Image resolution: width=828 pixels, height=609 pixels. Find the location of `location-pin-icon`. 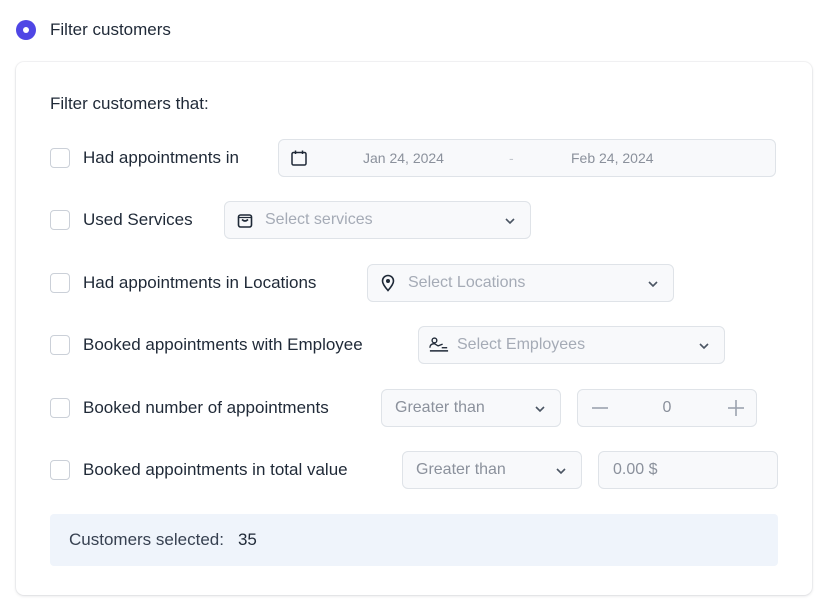

location-pin-icon is located at coordinates (388, 283).